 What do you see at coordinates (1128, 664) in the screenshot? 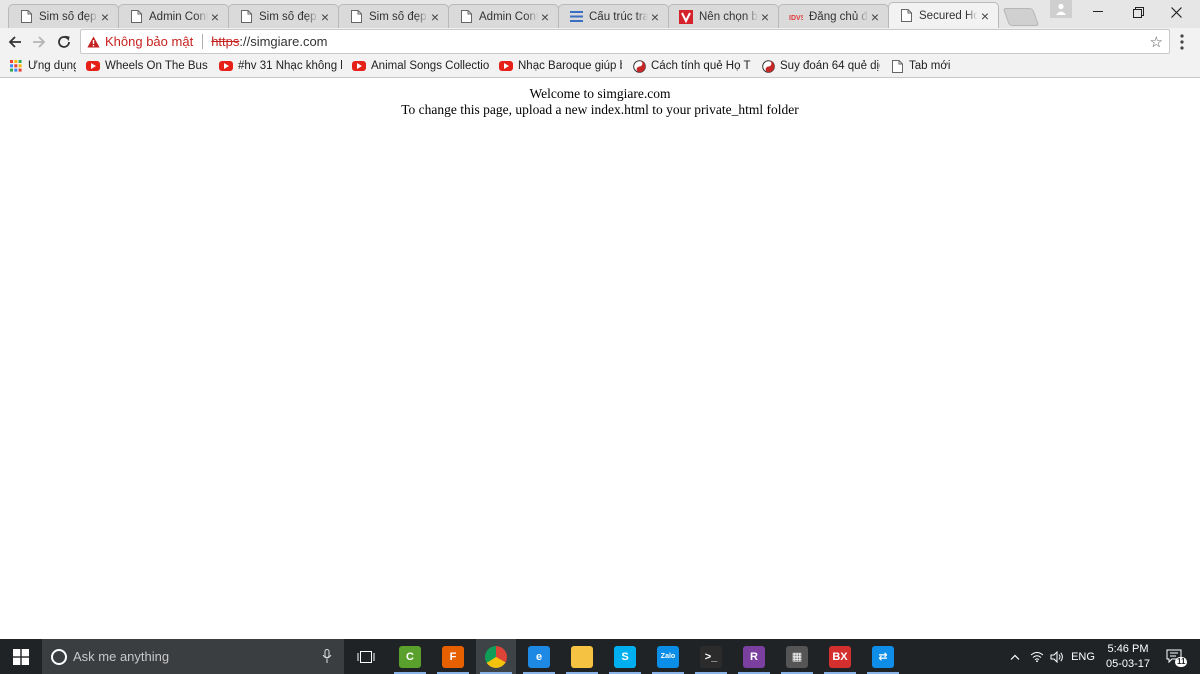
I see `clock-date: 05-03-17` at bounding box center [1128, 664].